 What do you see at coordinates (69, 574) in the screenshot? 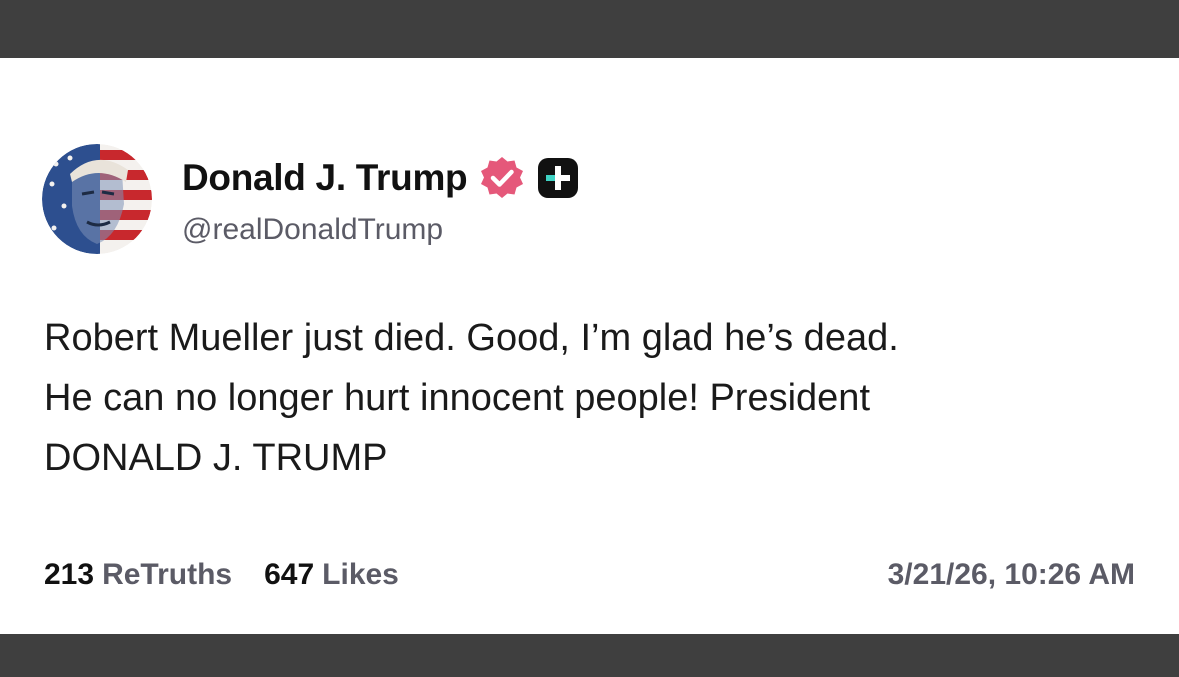
I see `retruths-count: 213` at bounding box center [69, 574].